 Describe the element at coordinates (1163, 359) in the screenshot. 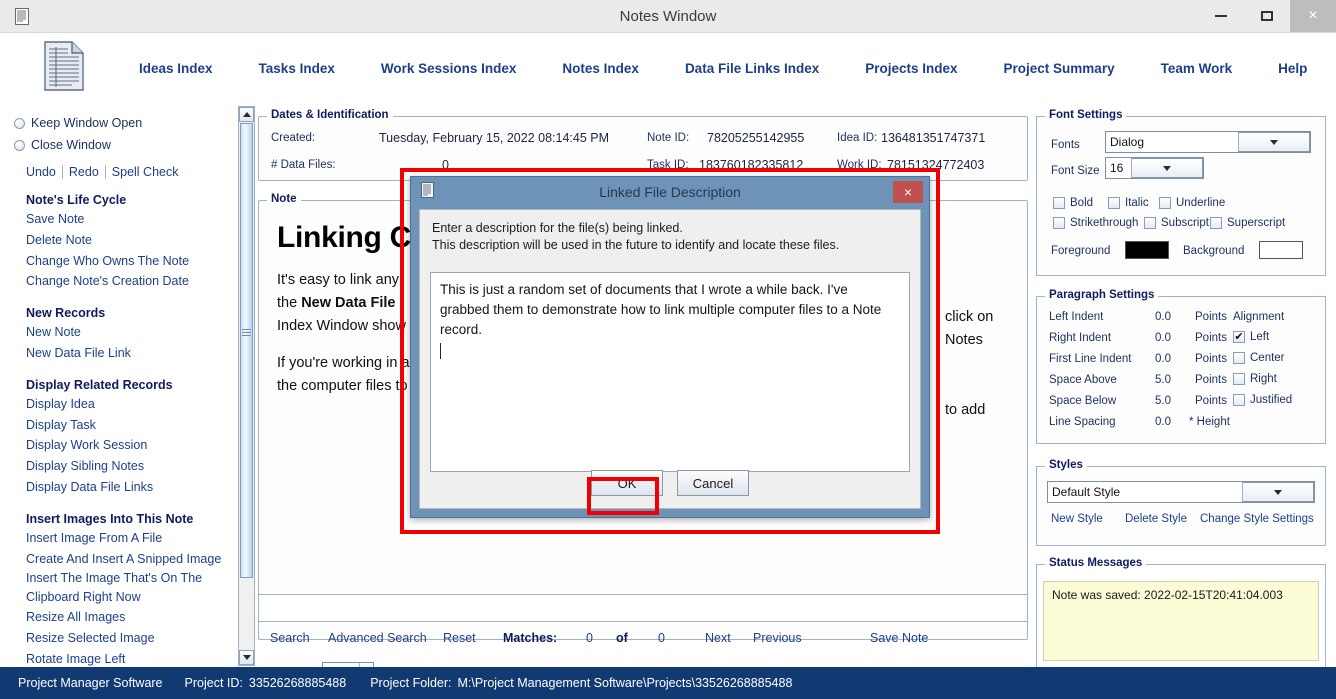

I see `first-line-indent-value: 0.0` at that location.